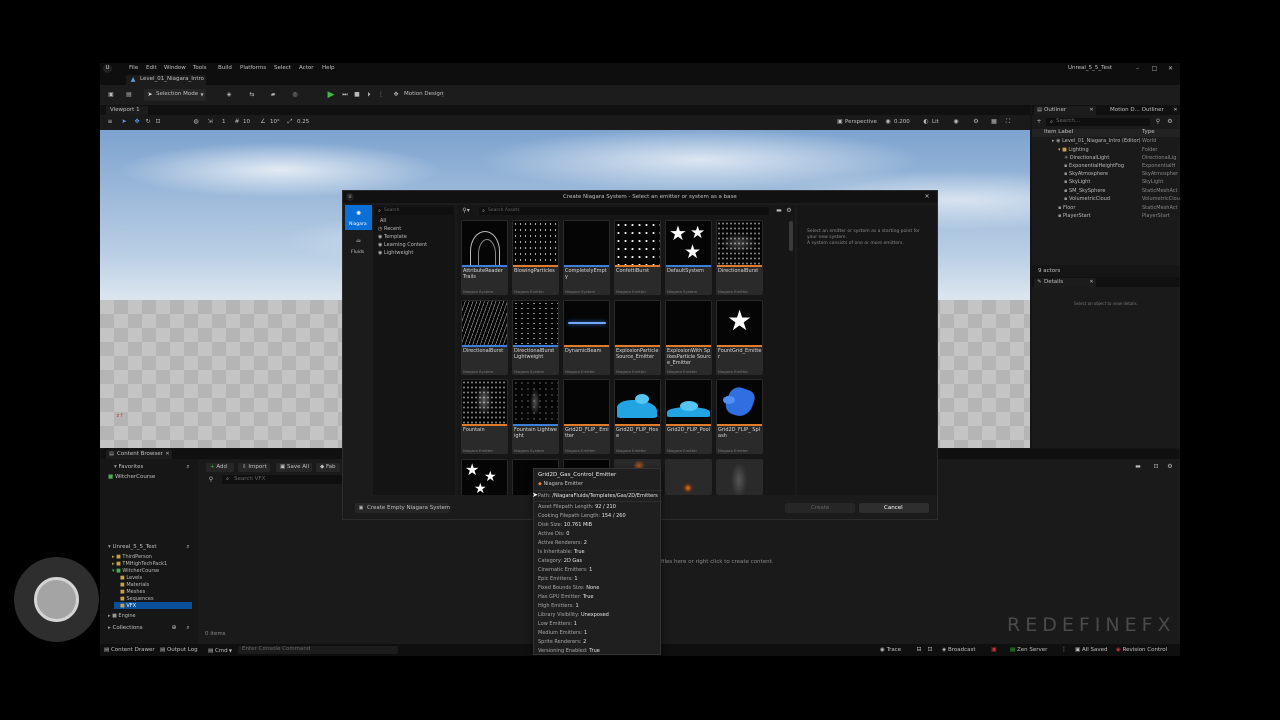 This screenshot has width=1280, height=720. Describe the element at coordinates (402, 508) in the screenshot. I see `create-empty-system-button: ▣ Create Empty Niagara System` at that location.